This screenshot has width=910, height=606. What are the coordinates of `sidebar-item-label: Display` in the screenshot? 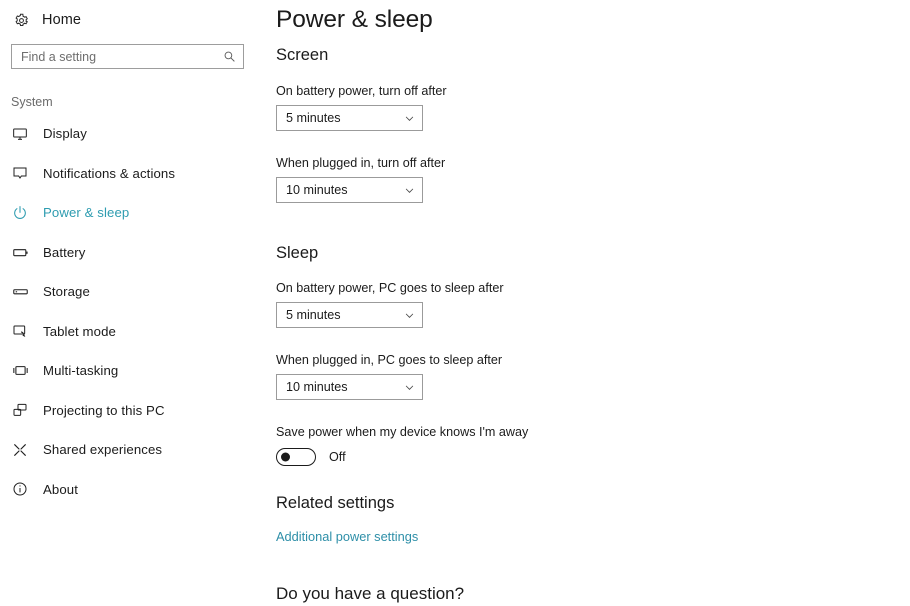 It's located at (65, 134).